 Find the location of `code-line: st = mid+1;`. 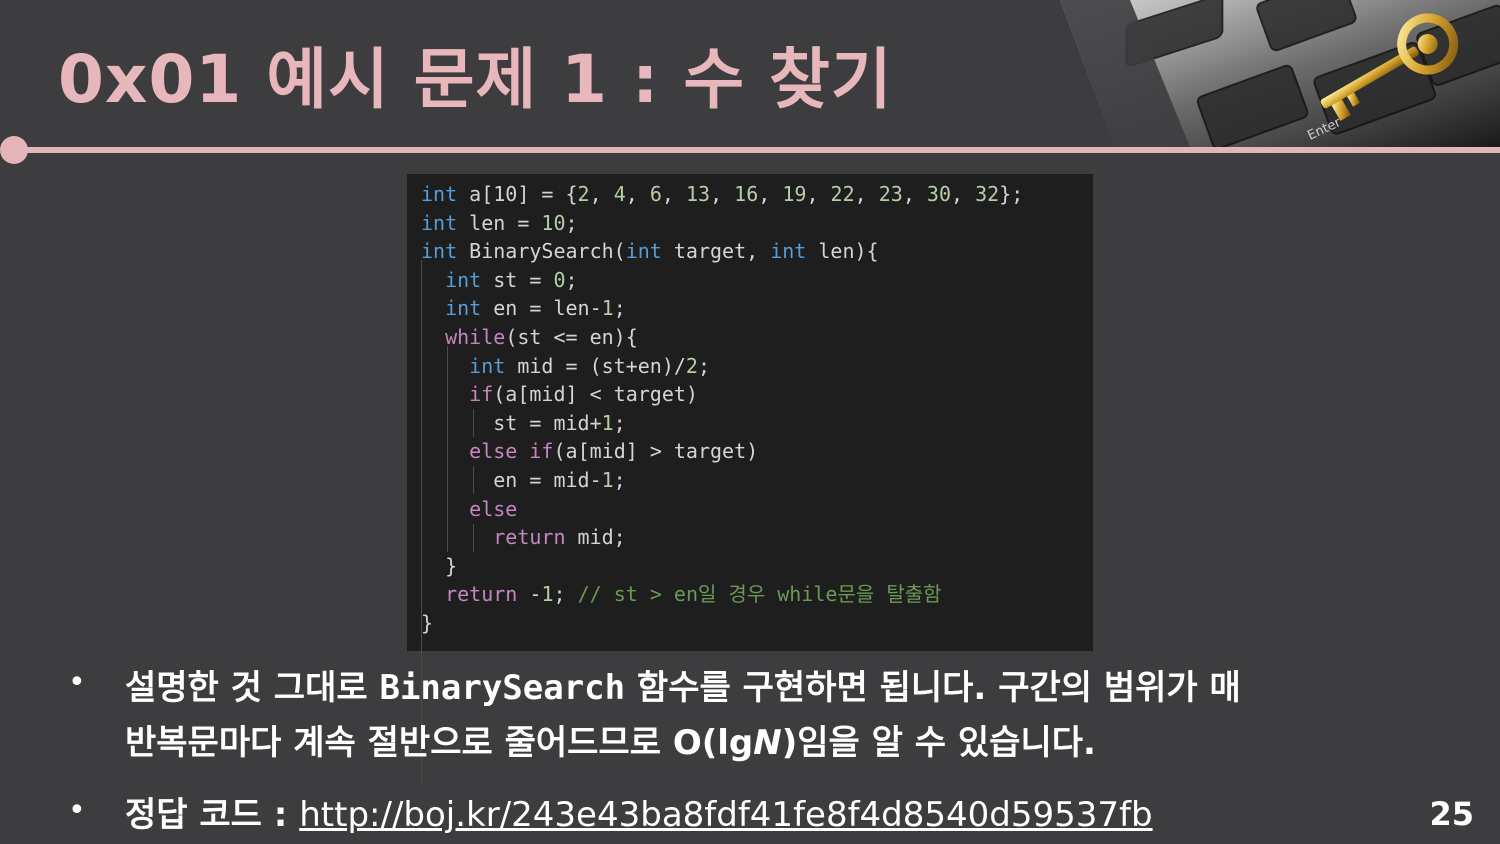

code-line: st = mid+1; is located at coordinates (523, 423).